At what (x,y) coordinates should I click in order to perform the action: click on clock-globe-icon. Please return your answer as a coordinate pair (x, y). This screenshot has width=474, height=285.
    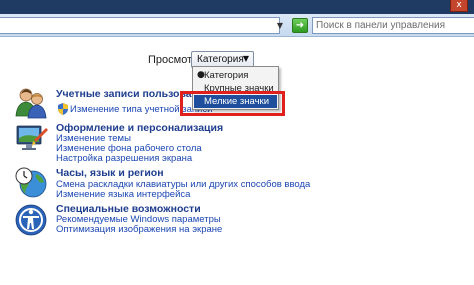
    Looking at the image, I should click on (31, 182).